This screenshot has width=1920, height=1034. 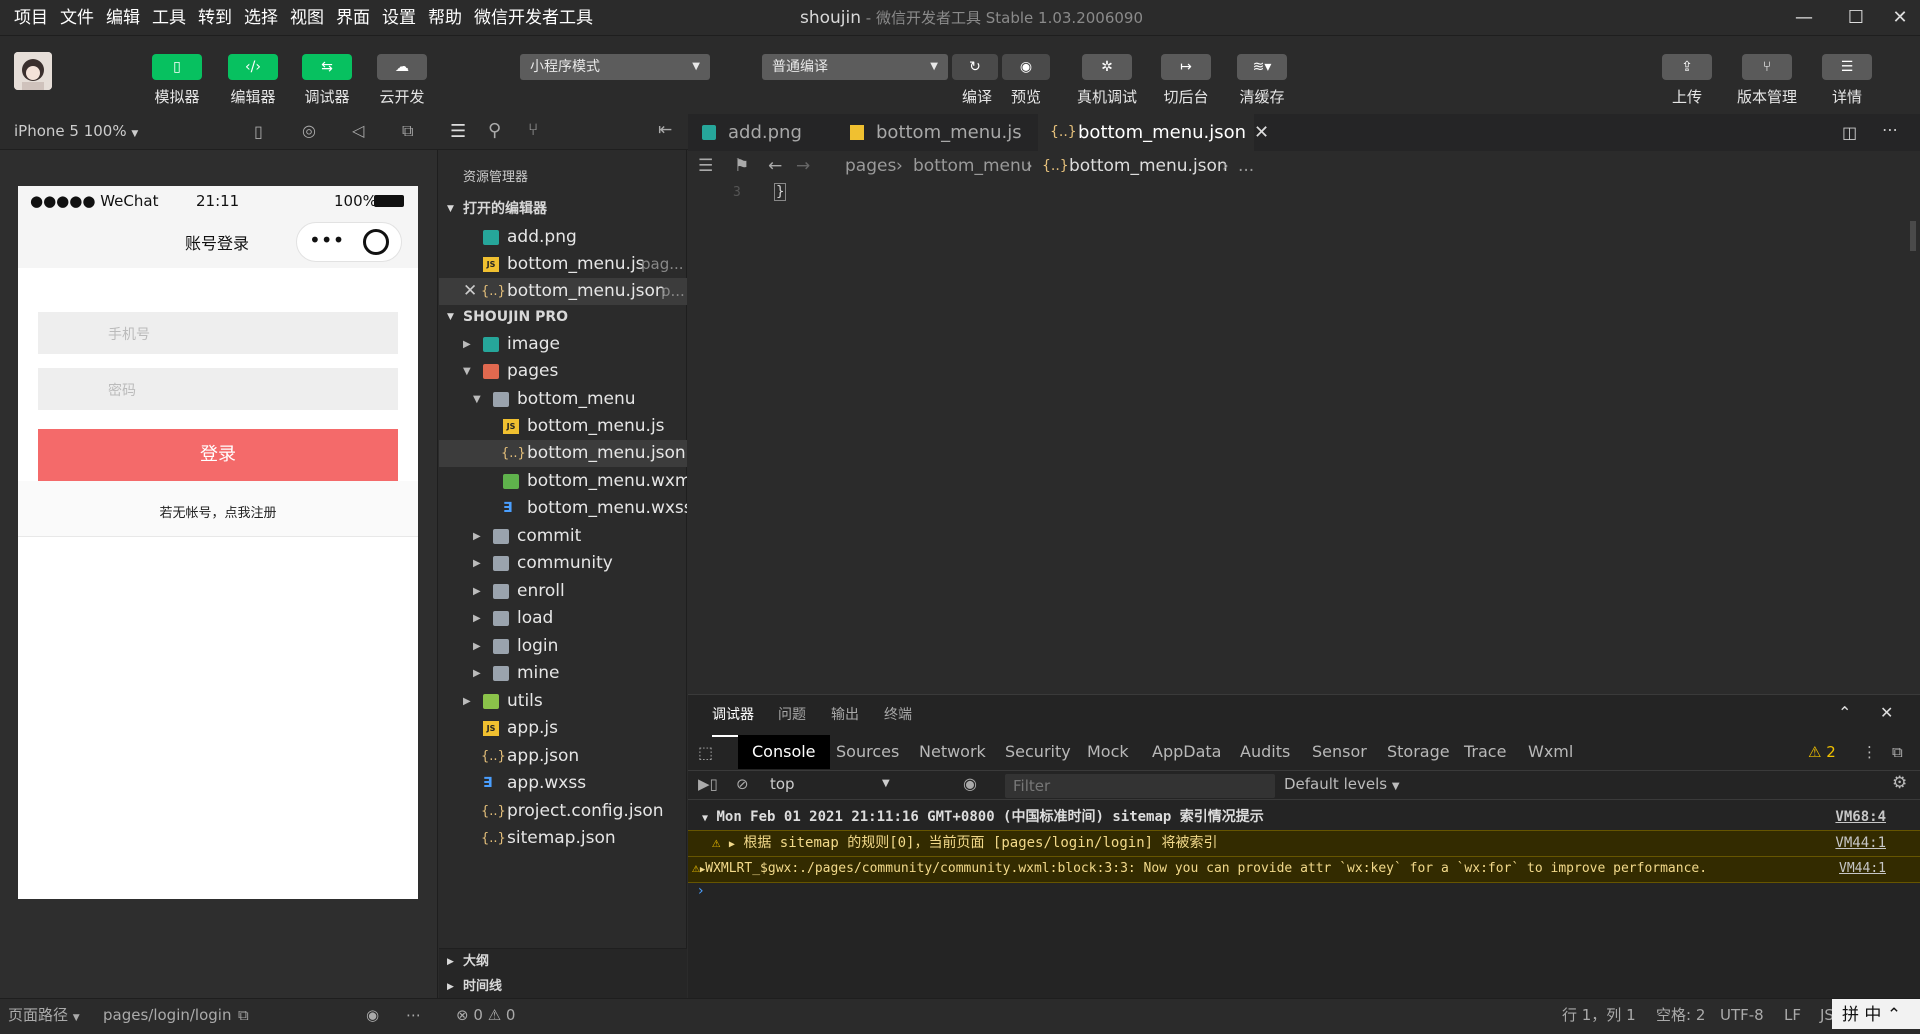 What do you see at coordinates (563, 756) in the screenshot?
I see `file-app-json: {..} app.json` at bounding box center [563, 756].